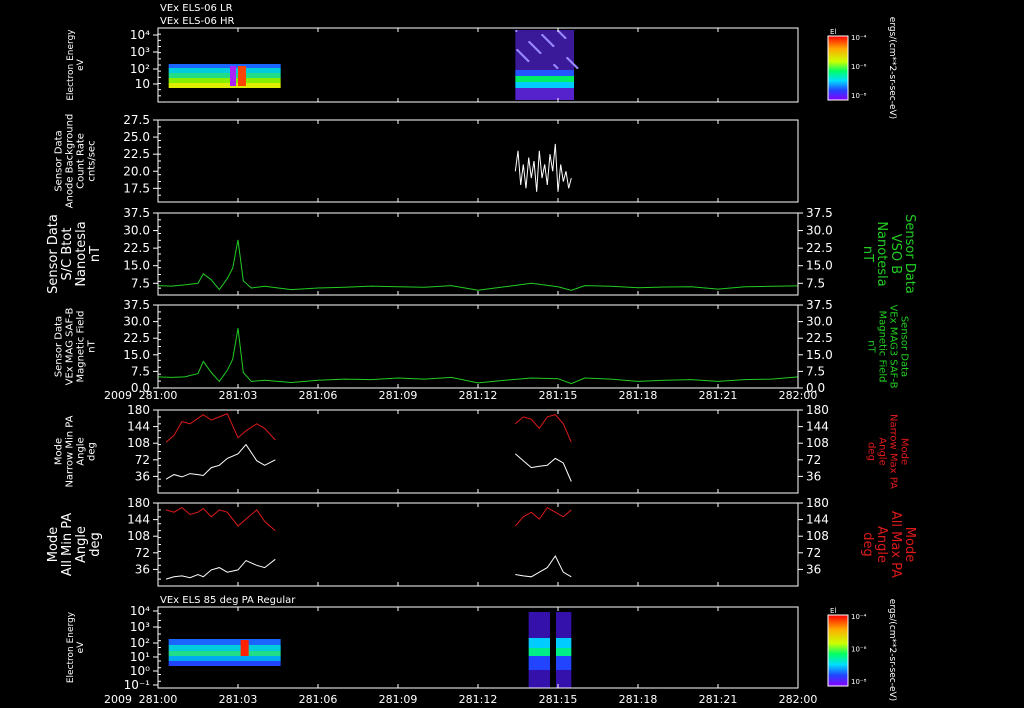  I want to click on x-tick-label-mag: 282:00, so click(798, 395).